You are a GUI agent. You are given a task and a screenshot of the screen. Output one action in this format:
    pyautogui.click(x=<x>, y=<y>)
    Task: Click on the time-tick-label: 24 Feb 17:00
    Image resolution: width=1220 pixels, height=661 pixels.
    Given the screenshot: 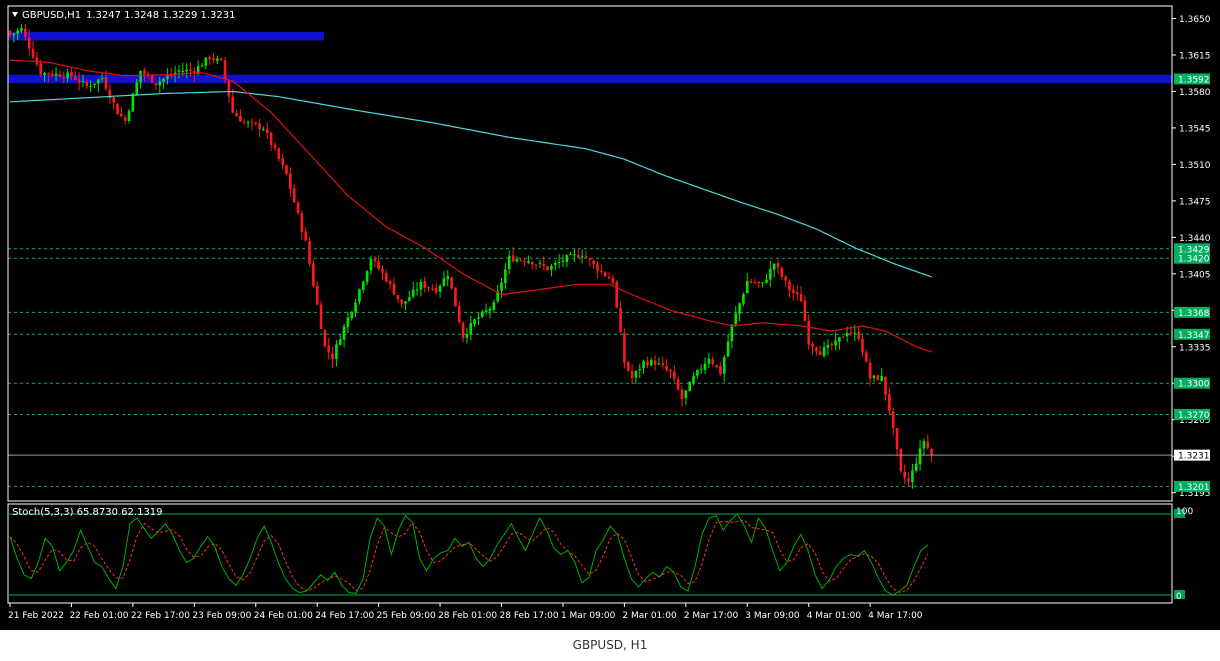 What is the action you would take?
    pyautogui.click(x=344, y=616)
    